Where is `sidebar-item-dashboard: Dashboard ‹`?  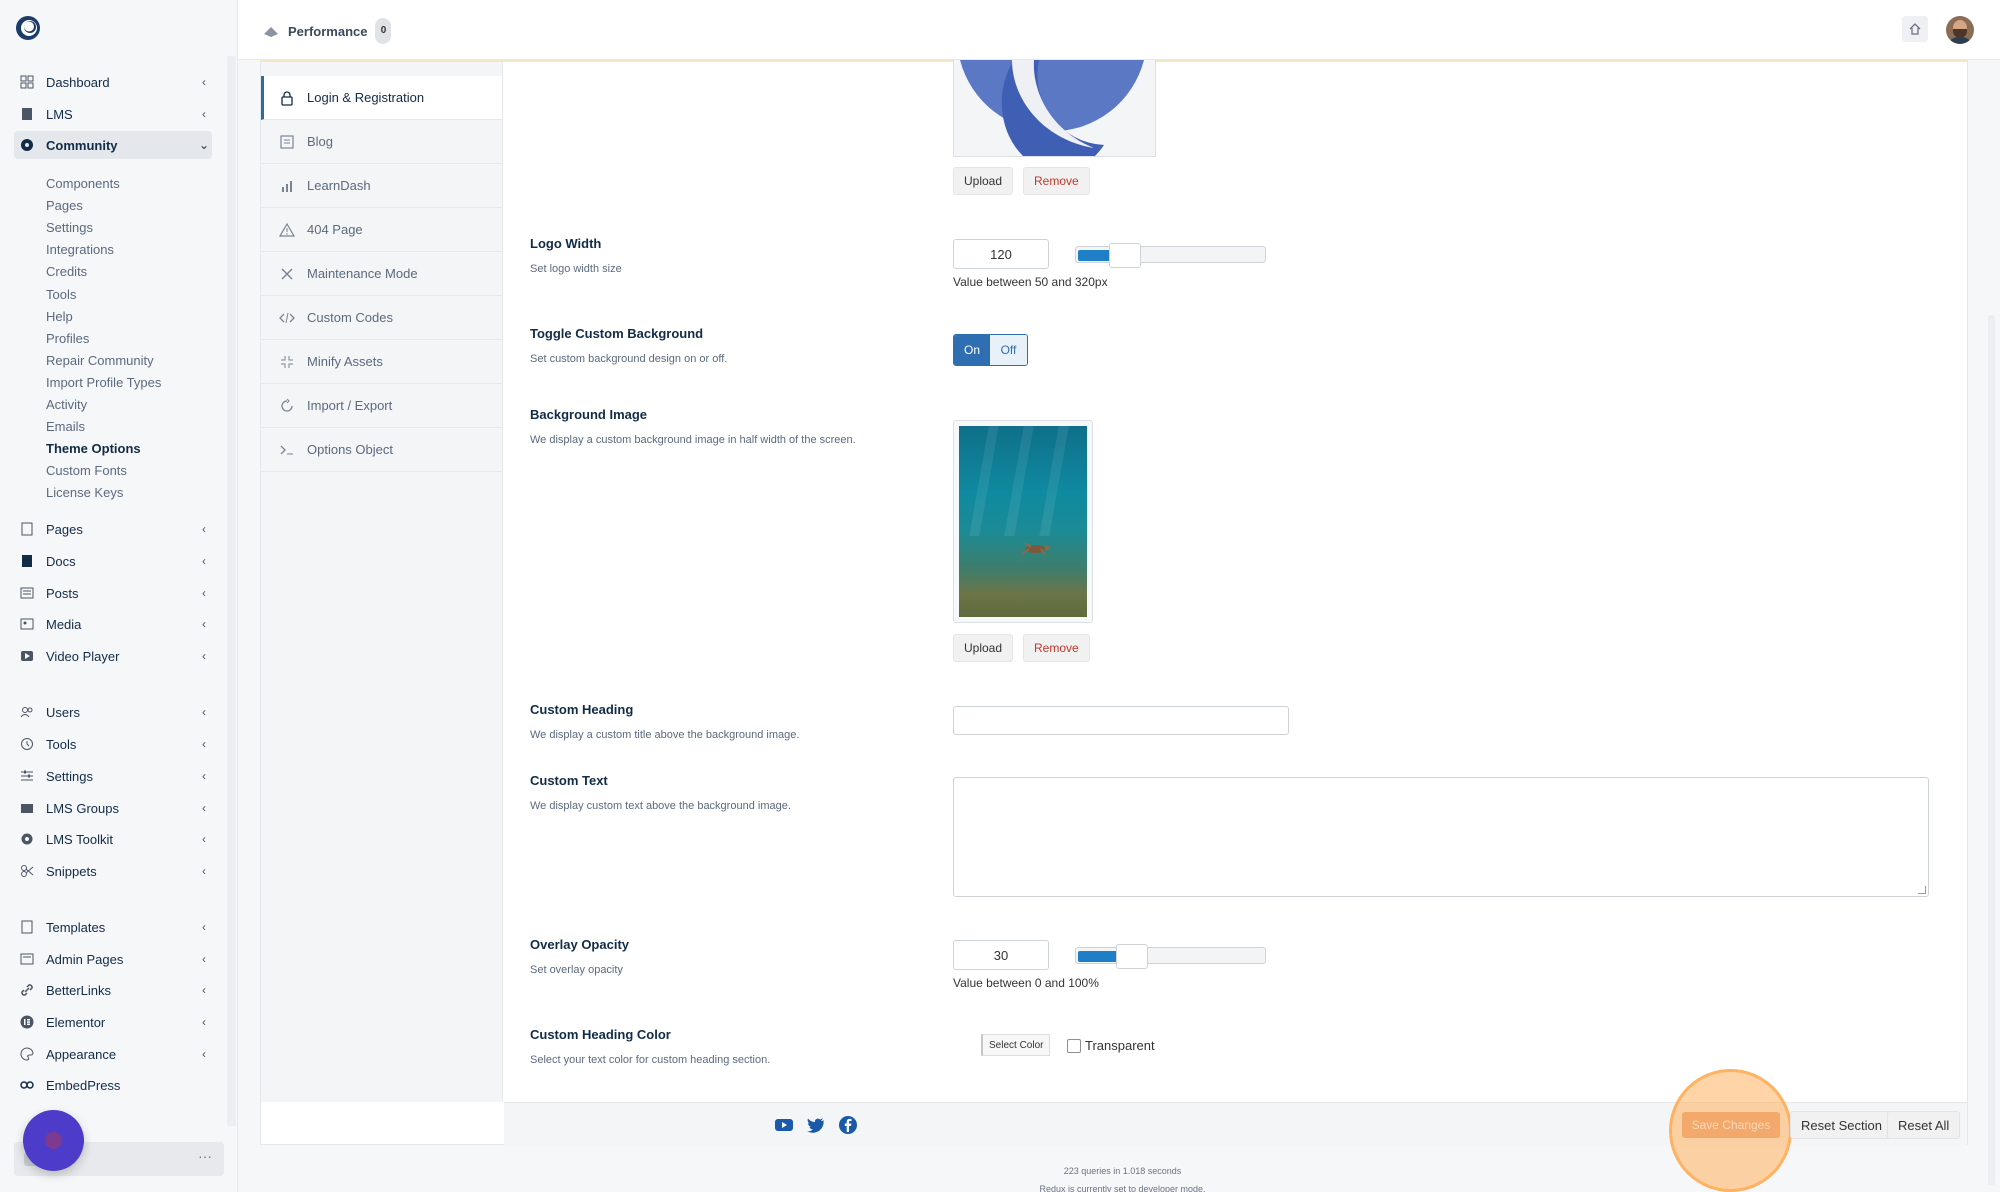
sidebar-item-dashboard: Dashboard ‹ is located at coordinates (113, 82).